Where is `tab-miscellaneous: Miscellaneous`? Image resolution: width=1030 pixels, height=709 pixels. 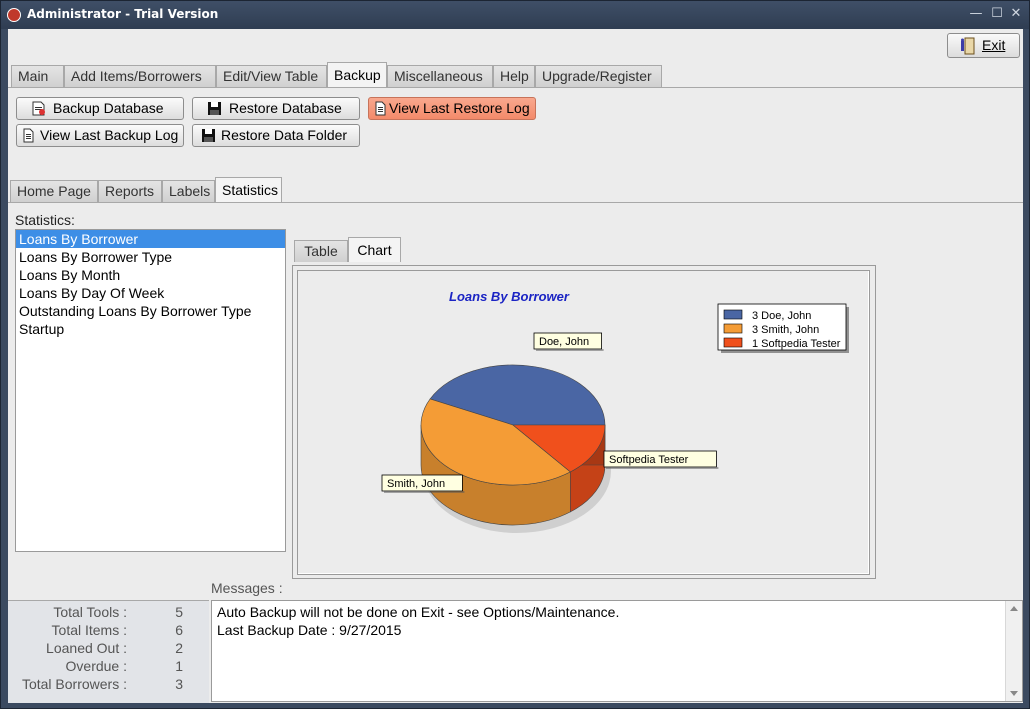 tab-miscellaneous: Miscellaneous is located at coordinates (440, 76).